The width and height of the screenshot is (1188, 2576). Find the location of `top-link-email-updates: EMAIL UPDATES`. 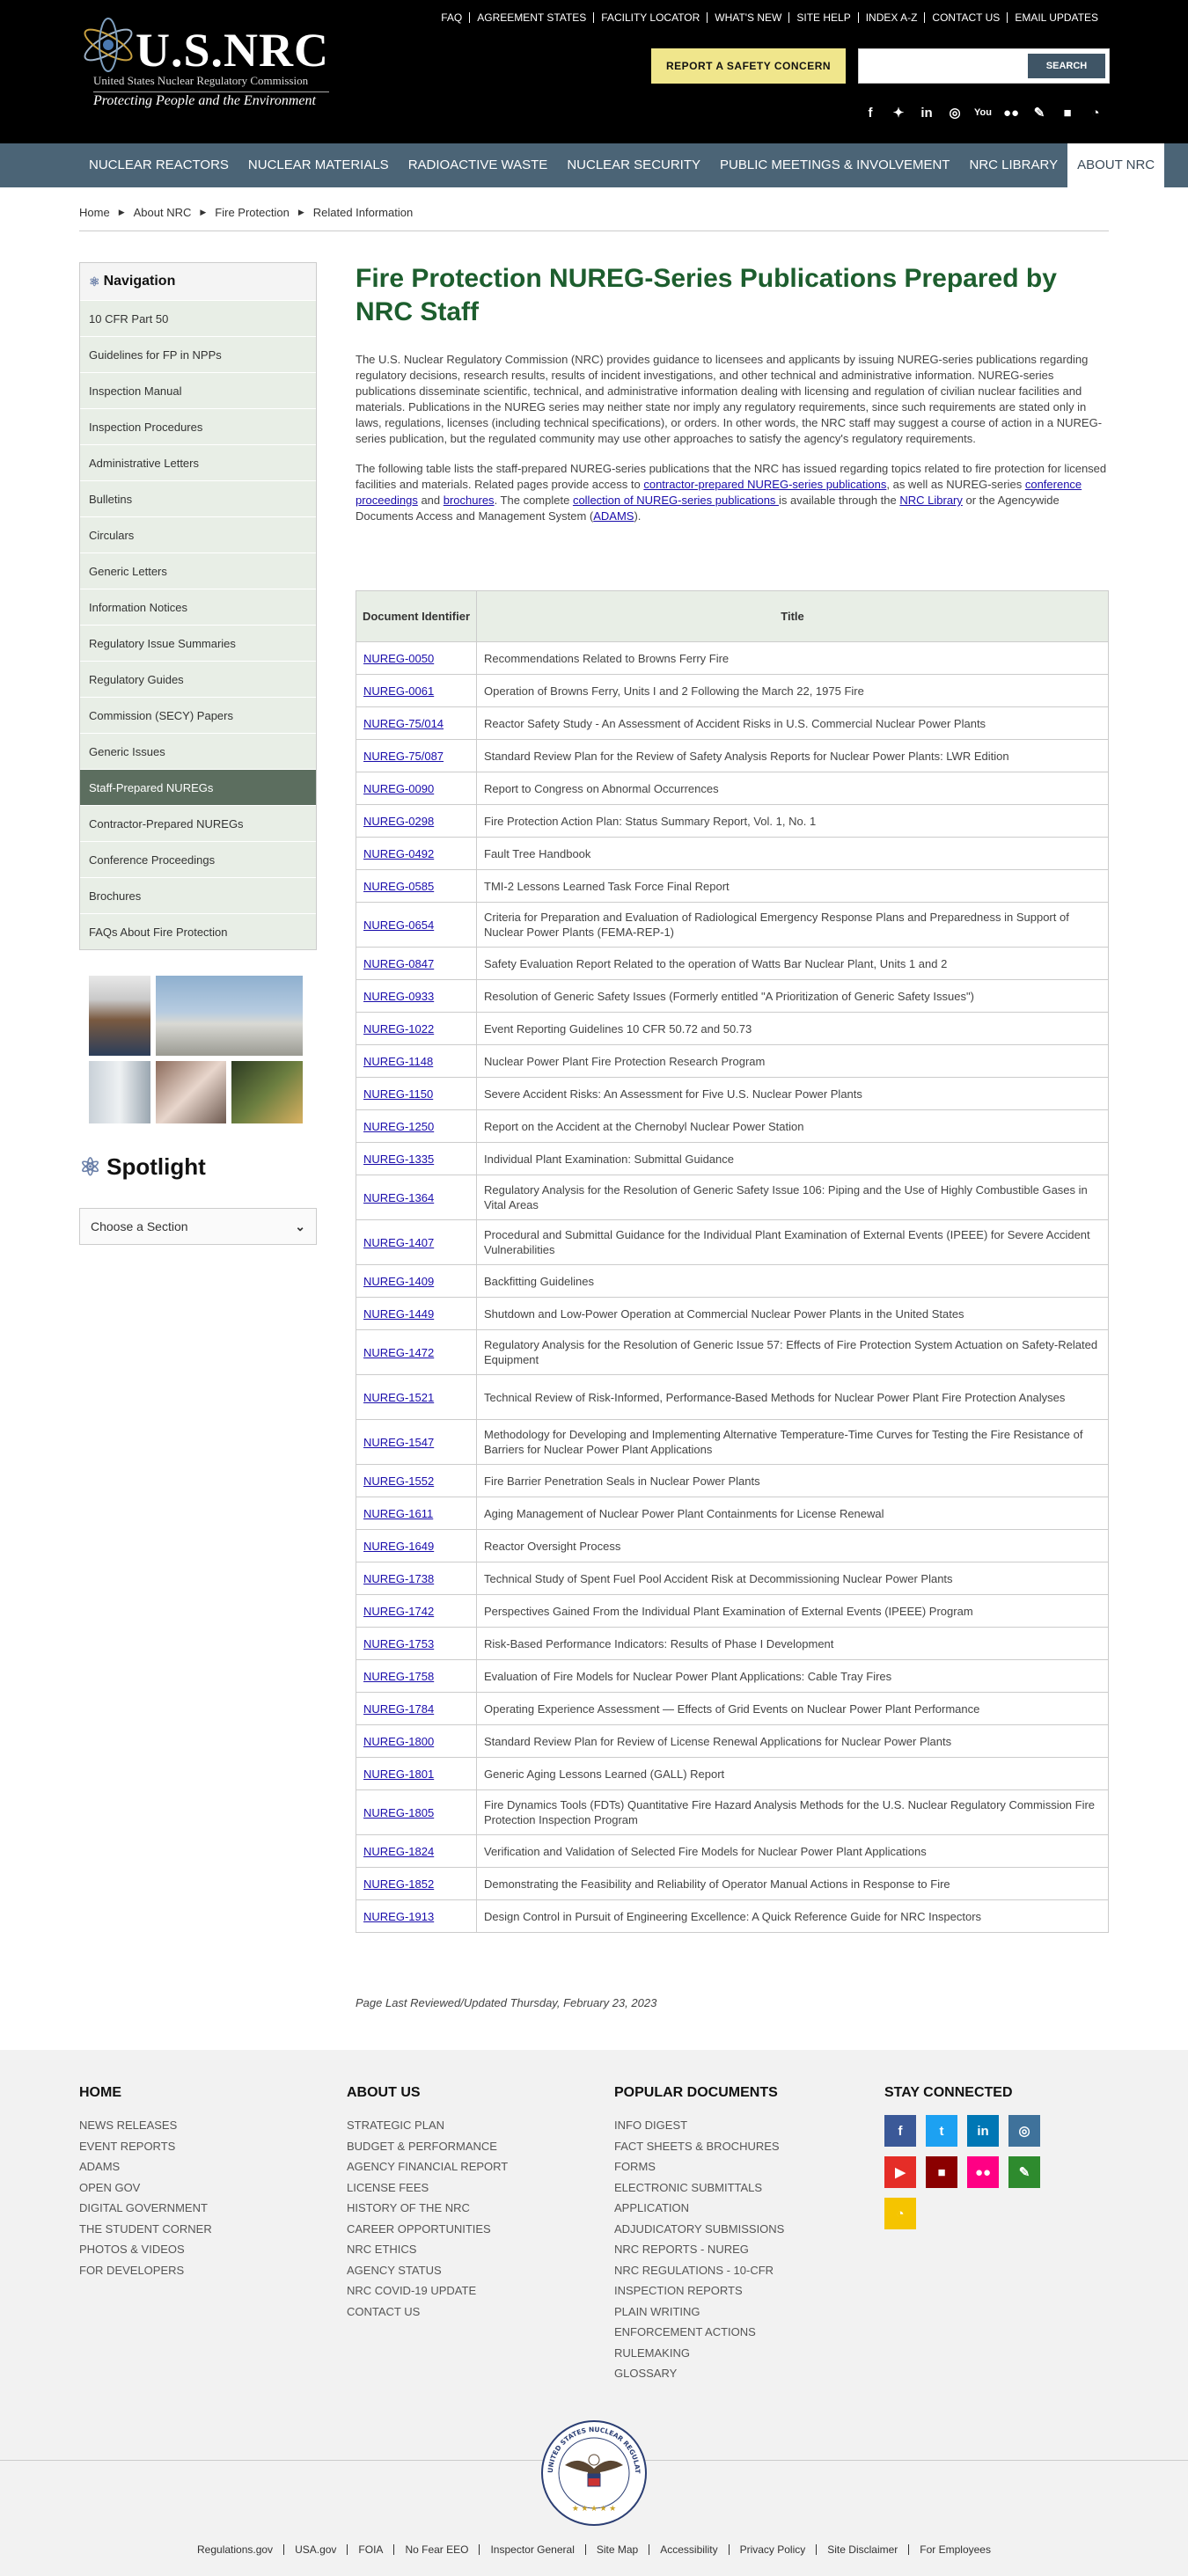

top-link-email-updates: EMAIL UPDATES is located at coordinates (1056, 17).